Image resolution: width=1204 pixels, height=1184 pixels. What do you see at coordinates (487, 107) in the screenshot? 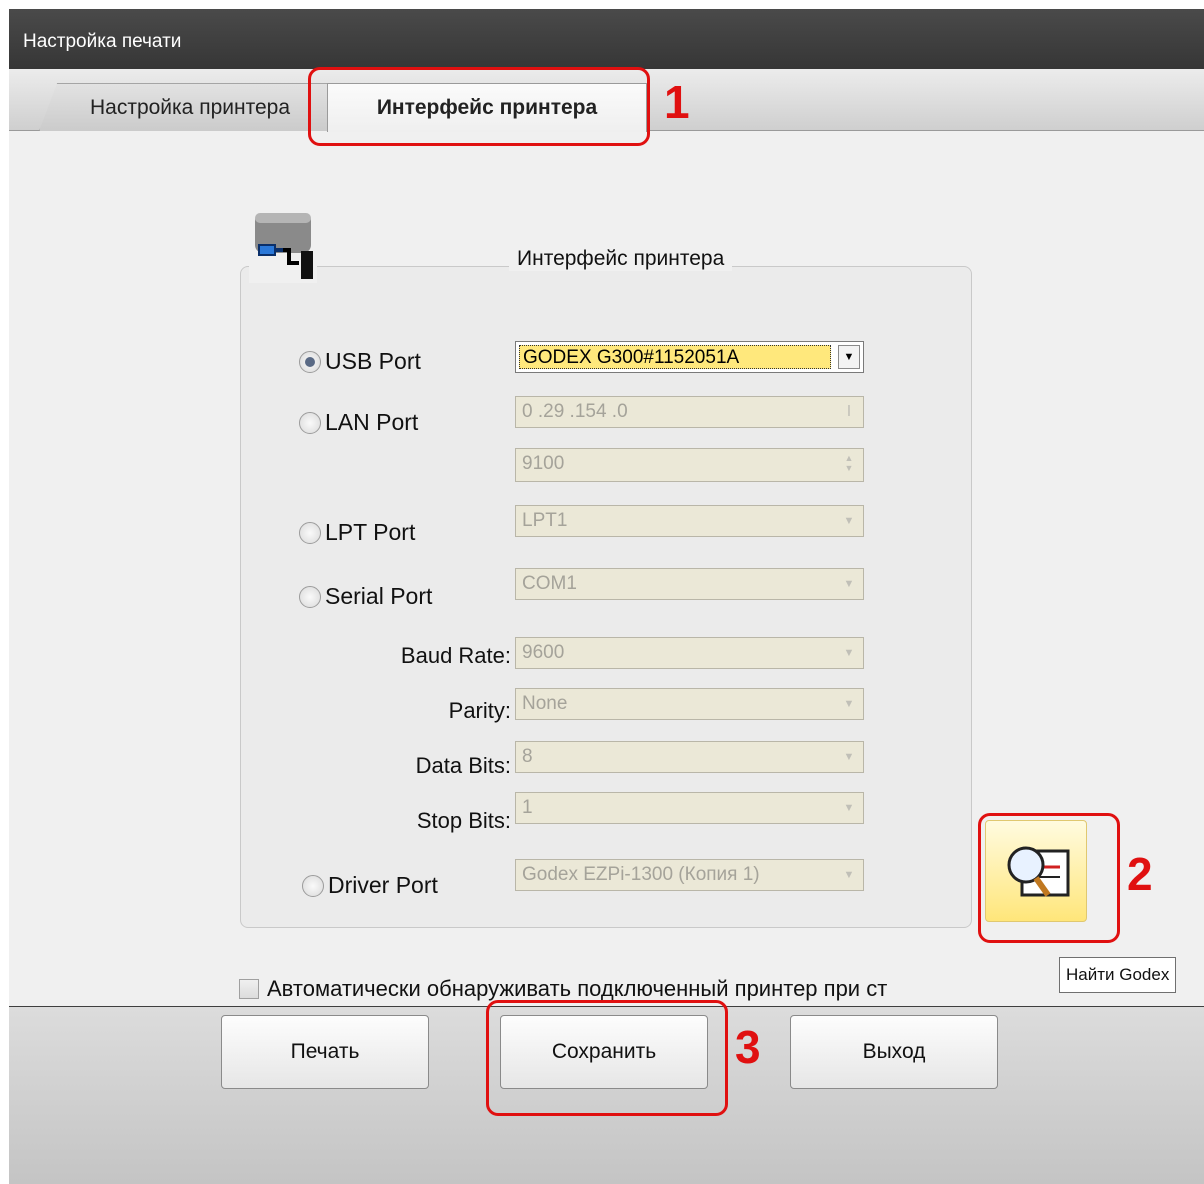
I see `tab-printer-interface: Интерфейс принтера` at bounding box center [487, 107].